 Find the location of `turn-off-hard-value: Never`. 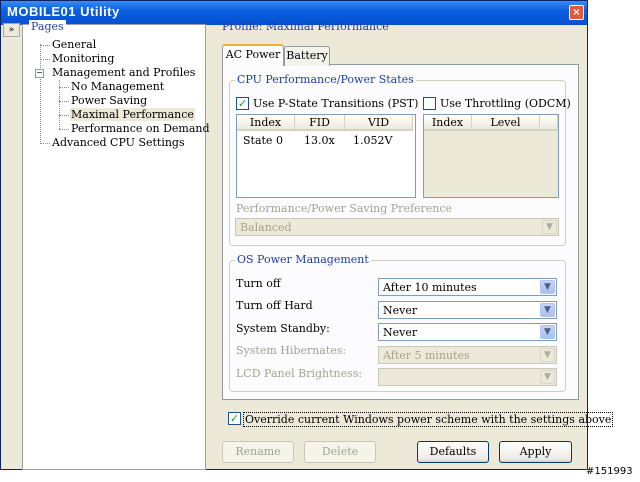

turn-off-hard-value: Never is located at coordinates (400, 310).